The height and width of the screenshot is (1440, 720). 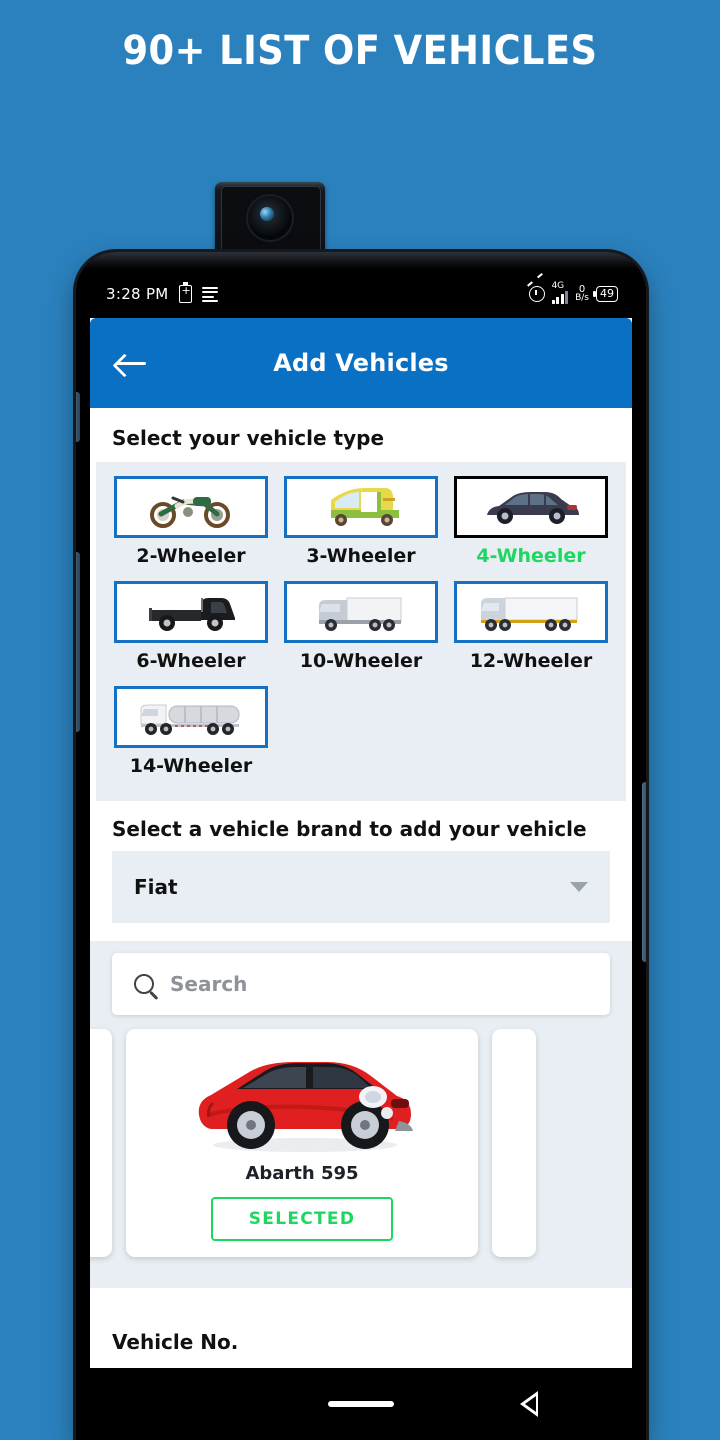 What do you see at coordinates (361, 1321) in the screenshot?
I see `next-field-area: Vehicle No.` at bounding box center [361, 1321].